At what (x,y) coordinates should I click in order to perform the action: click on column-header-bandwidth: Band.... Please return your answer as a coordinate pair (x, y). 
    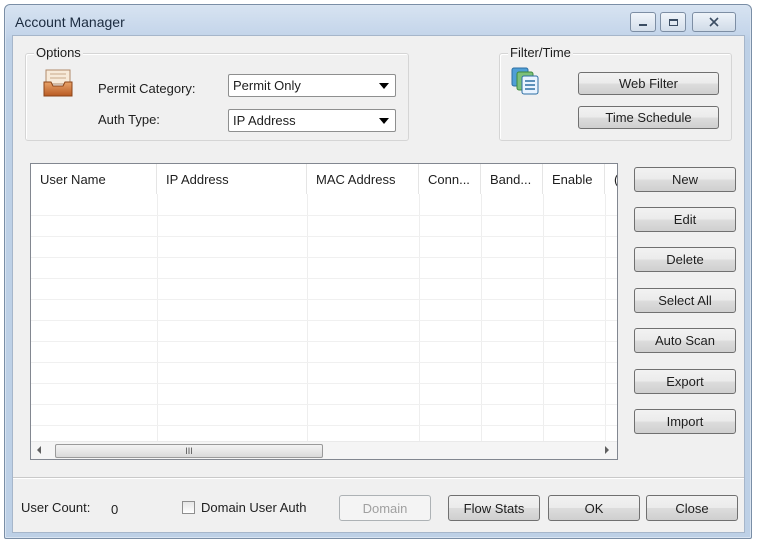
    Looking at the image, I should click on (512, 179).